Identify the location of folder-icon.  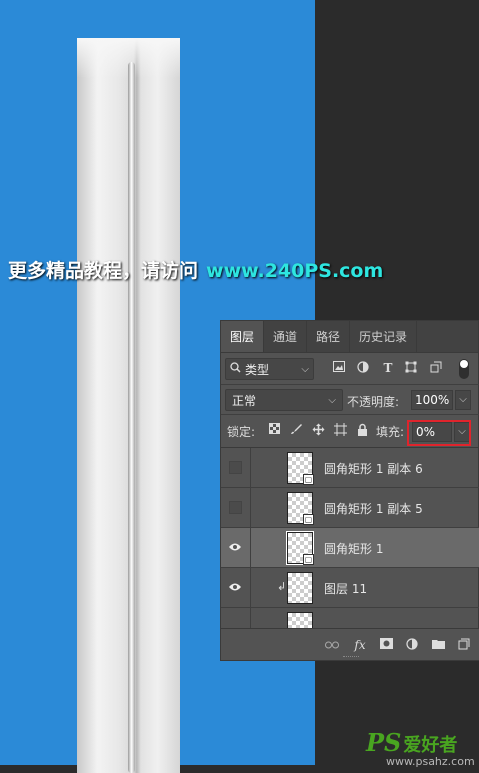
(438, 645).